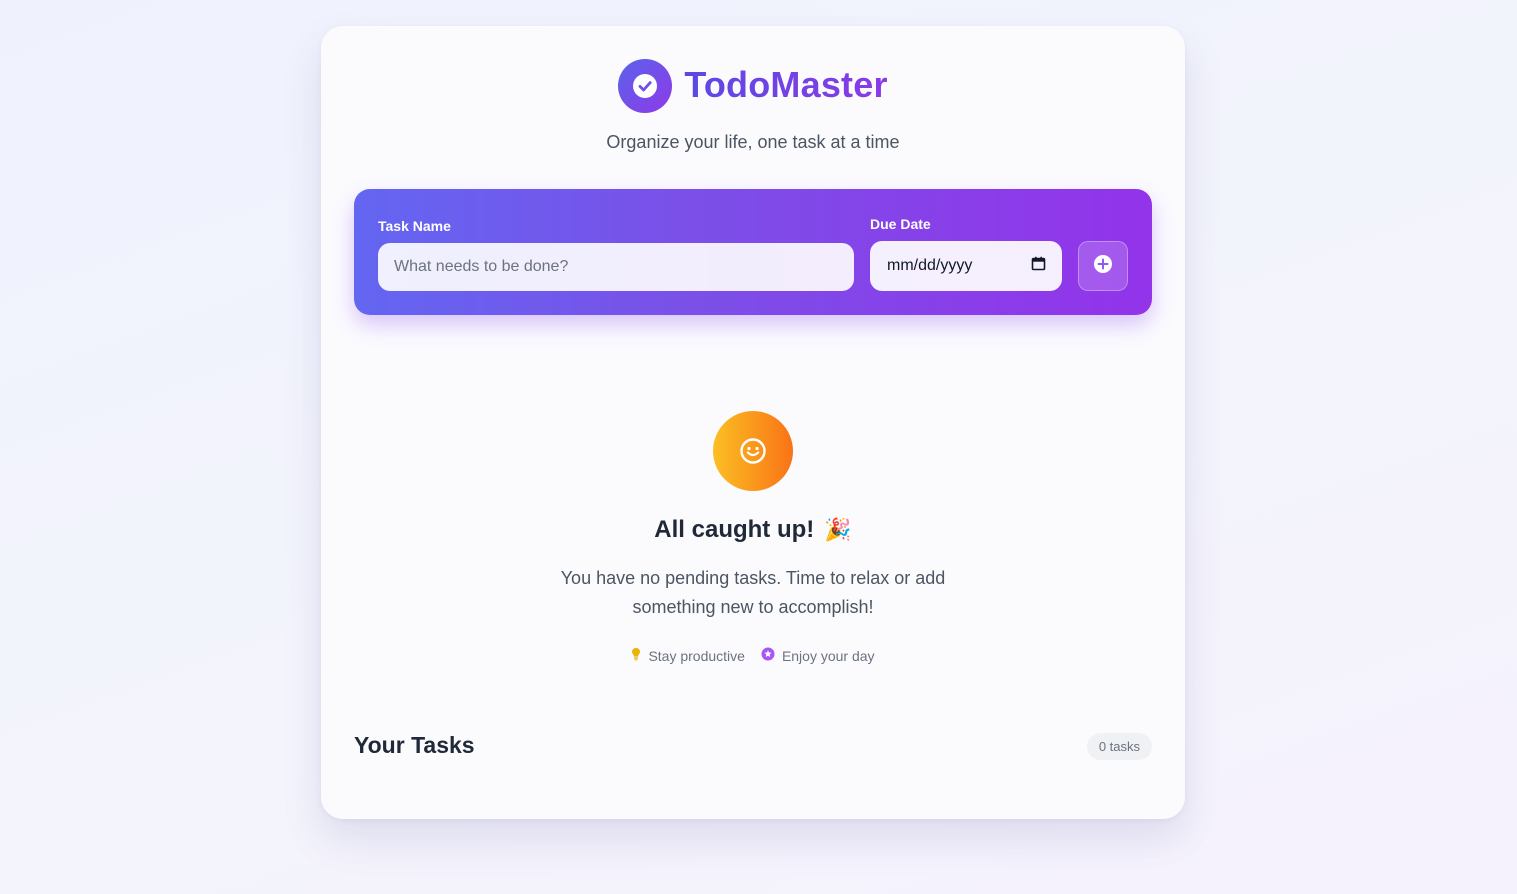  What do you see at coordinates (414, 226) in the screenshot?
I see `task-name-label: Task Name` at bounding box center [414, 226].